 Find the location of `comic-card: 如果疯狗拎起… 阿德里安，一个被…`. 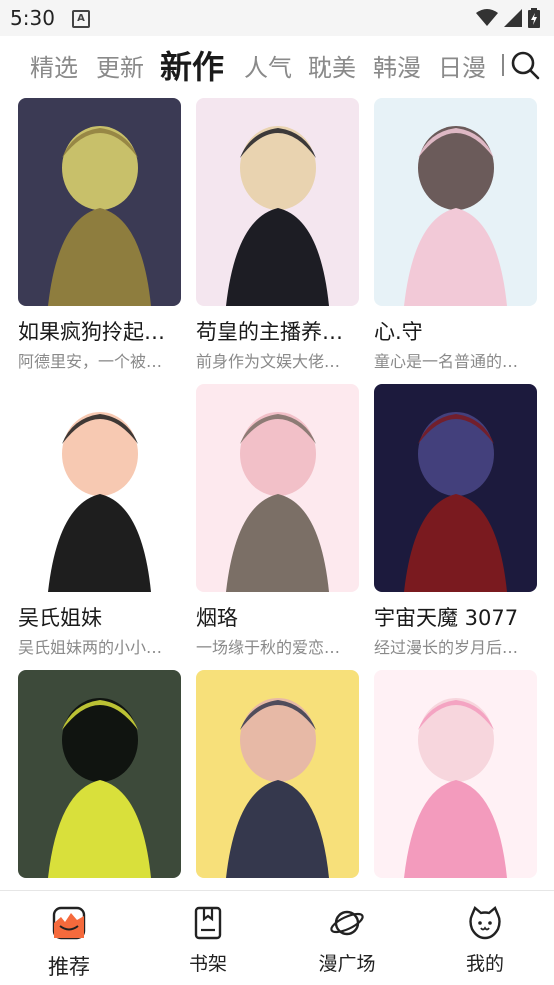

comic-card: 如果疯狗拎起… 阿德里安，一个被… is located at coordinates (99, 235).